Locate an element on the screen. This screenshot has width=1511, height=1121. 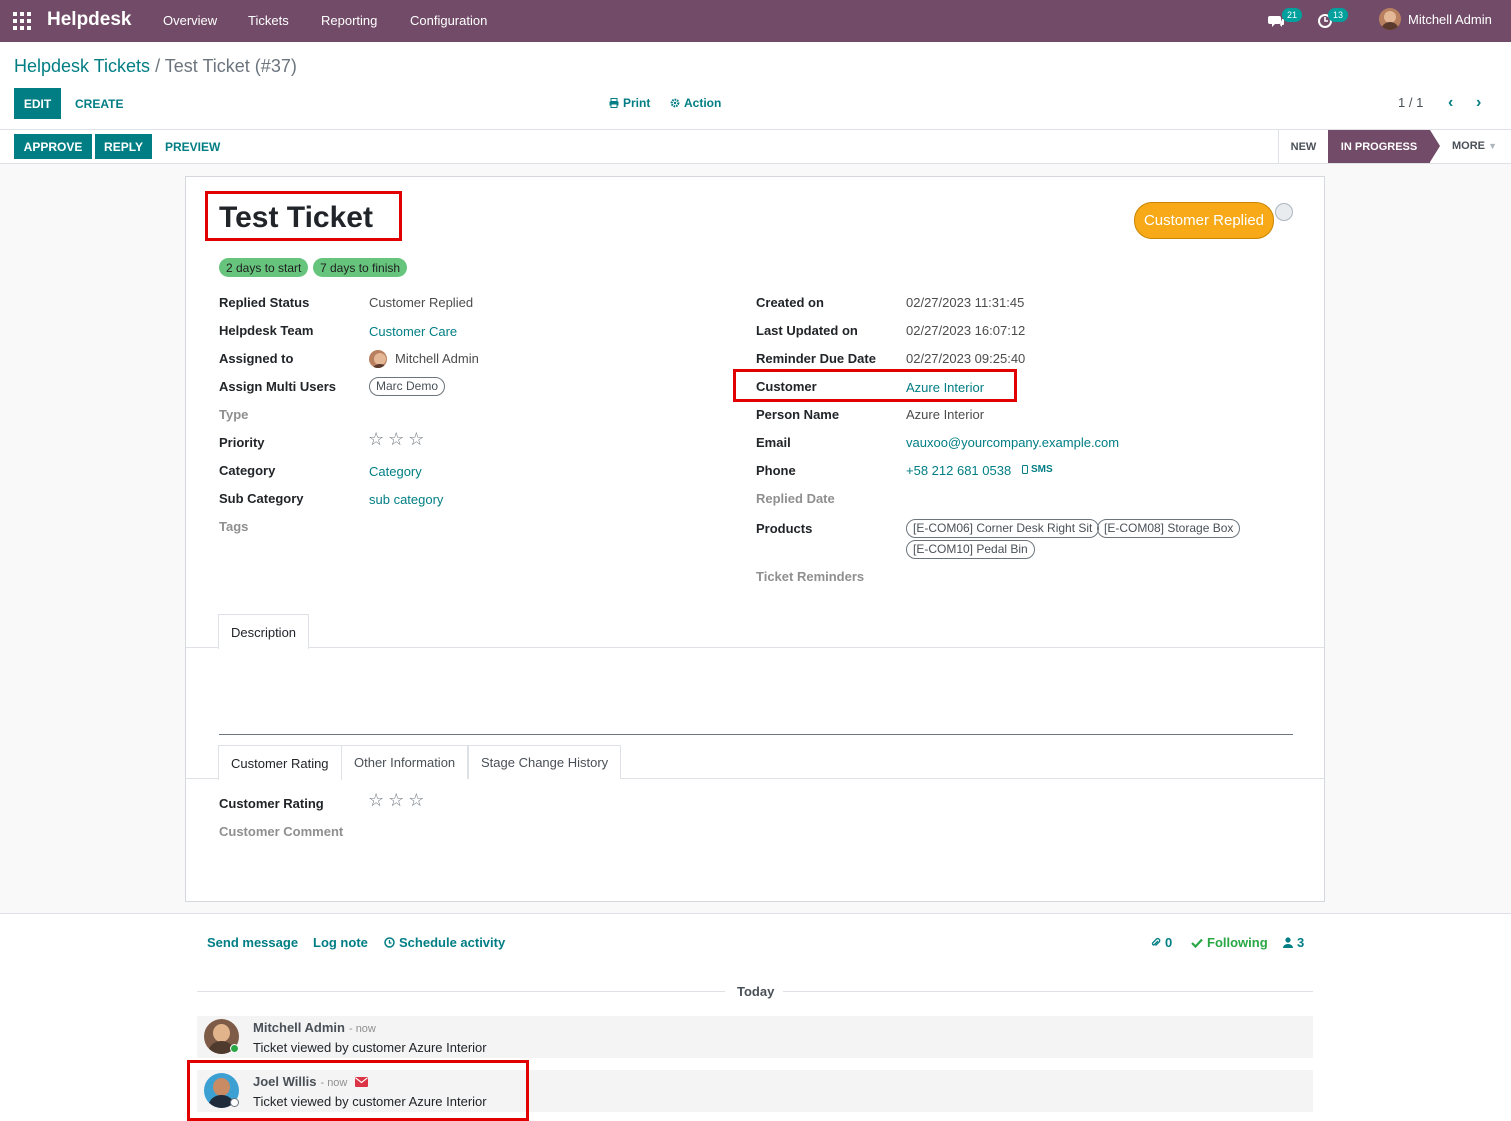
menu-overview: Overview is located at coordinates (190, 20).